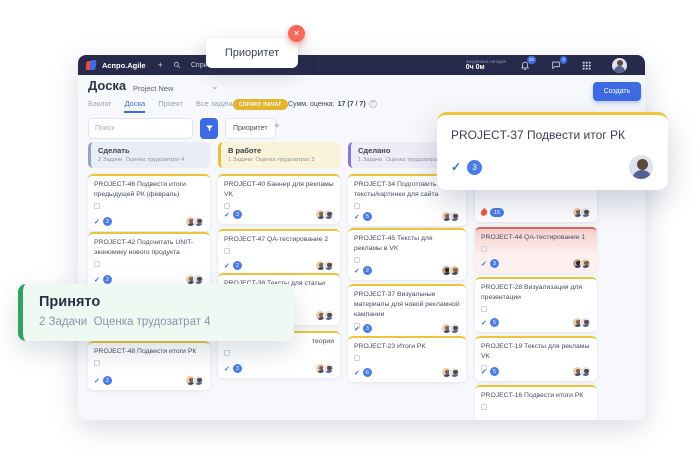  Describe the element at coordinates (135, 106) in the screenshot. I see `tab-board: Доска` at that location.